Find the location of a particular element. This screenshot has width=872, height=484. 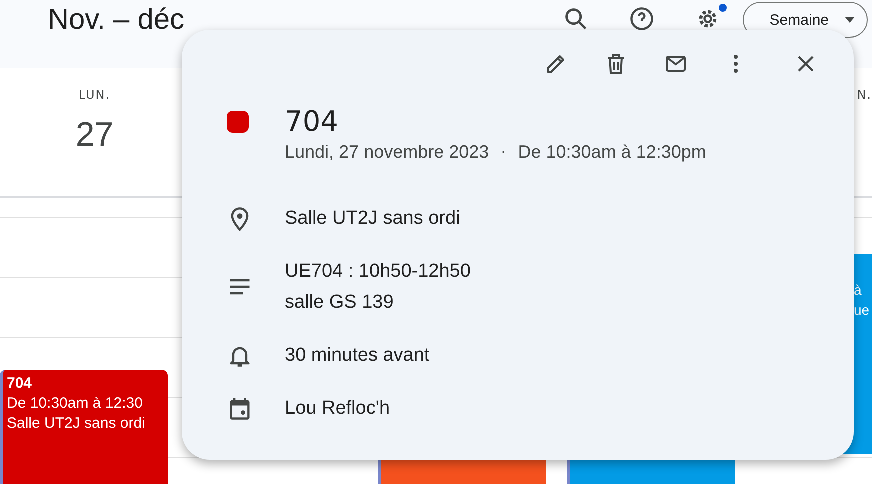

event-date: Lundi, 27 novembre 2023 is located at coordinates (387, 152).